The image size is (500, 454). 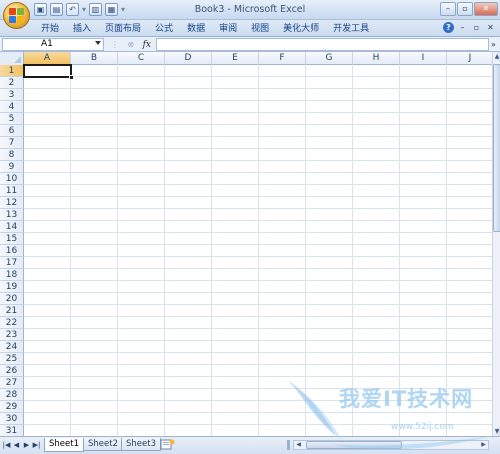 What do you see at coordinates (12, 119) in the screenshot?
I see `row-header-5: 5` at bounding box center [12, 119].